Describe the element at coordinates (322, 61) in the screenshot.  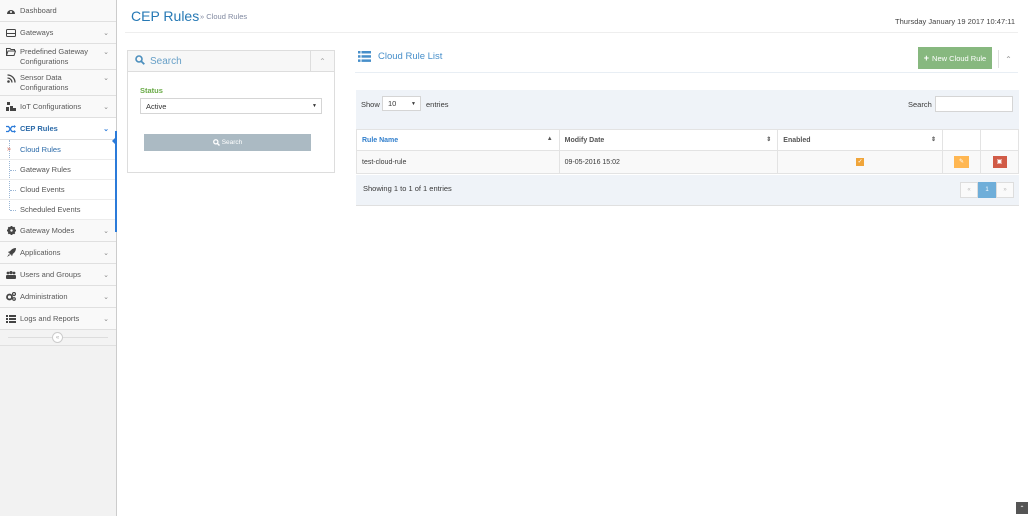
I see `collapse-widget-button: ⌃` at that location.